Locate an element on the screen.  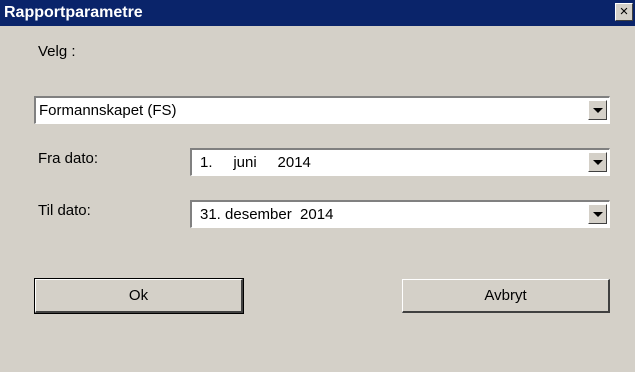
to-date-picker: 31. desember 2014 is located at coordinates (400, 214).